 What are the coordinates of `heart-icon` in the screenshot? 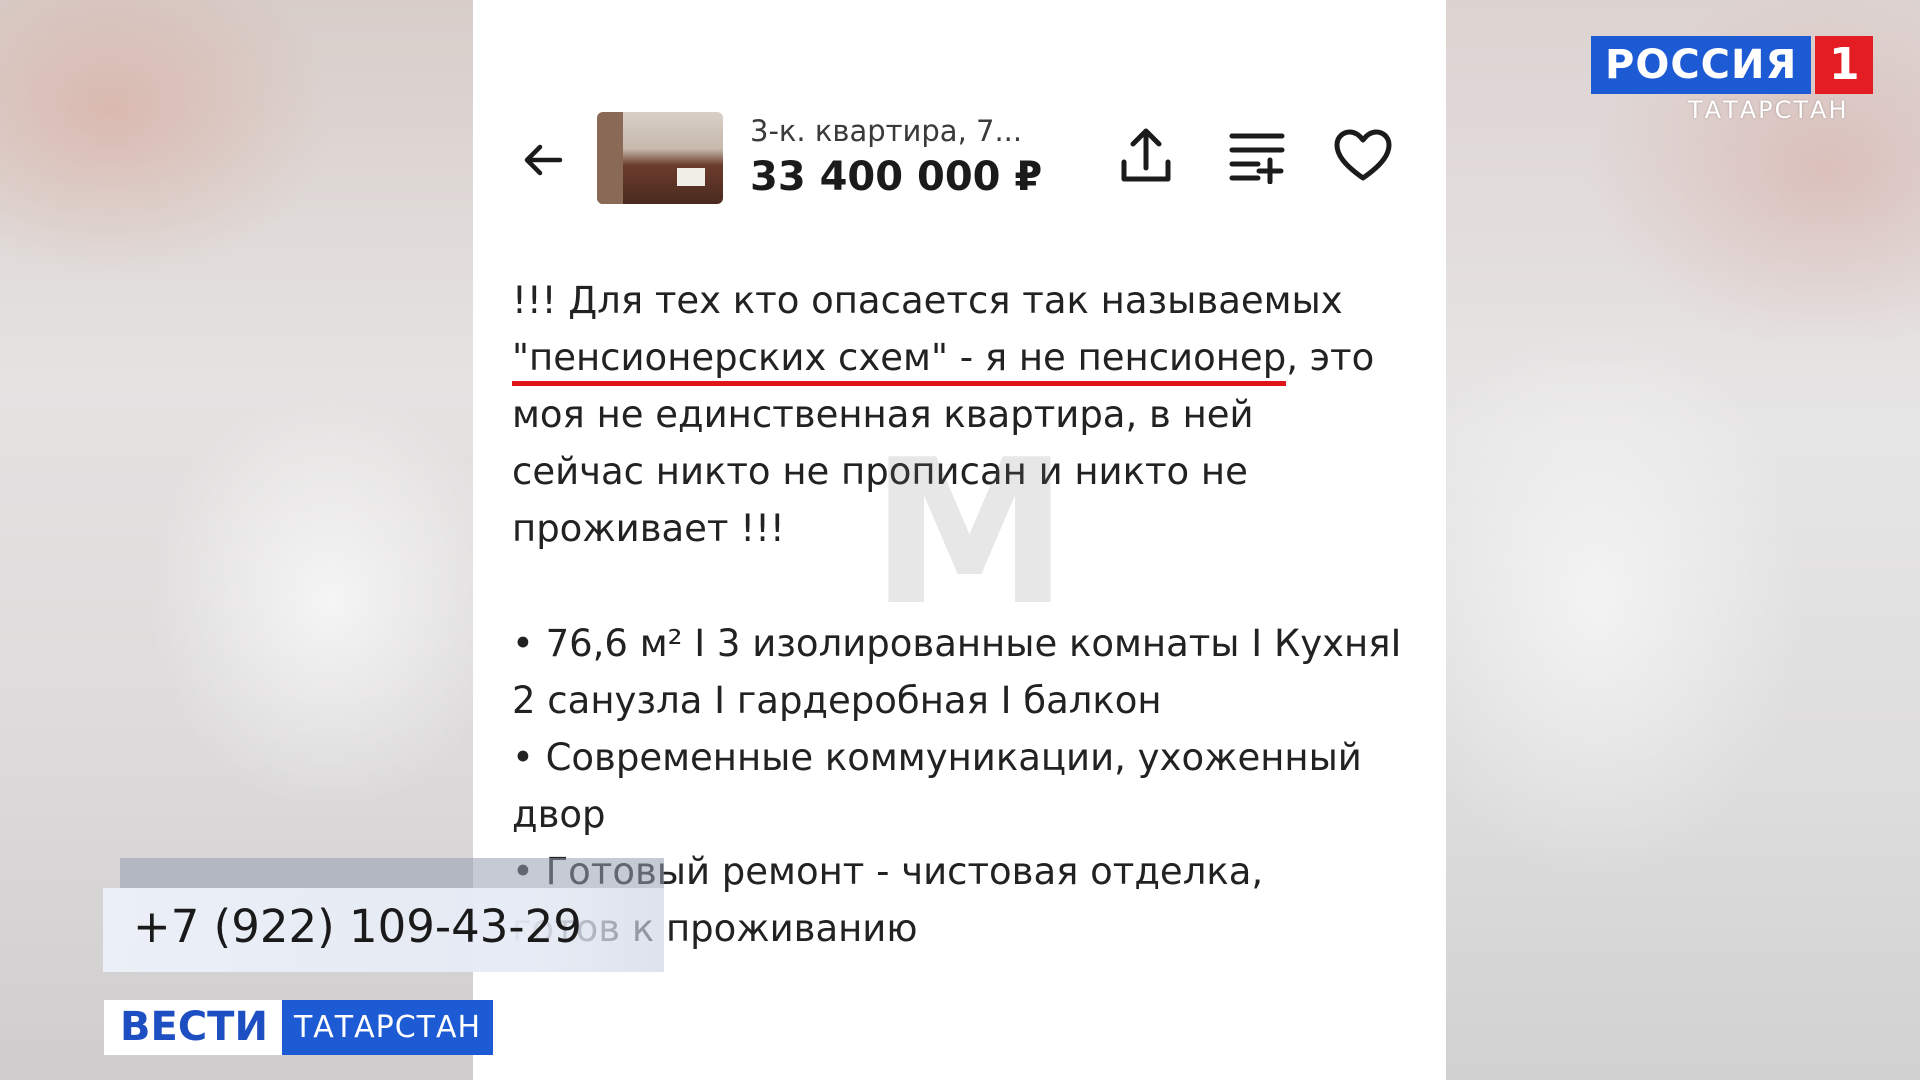 It's located at (1363, 156).